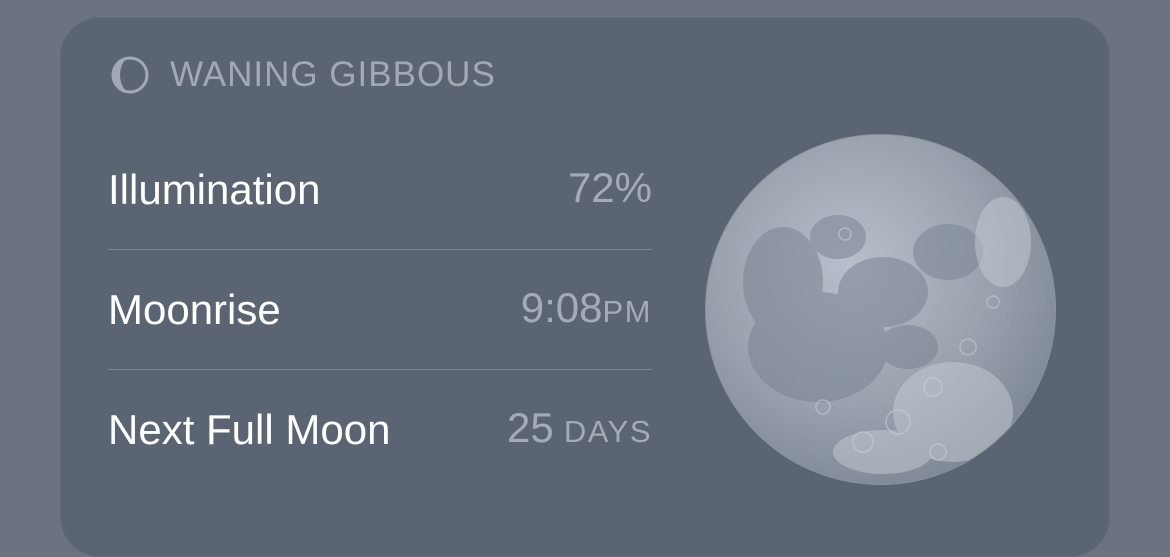 This screenshot has height=557, width=1170. I want to click on waning-gibbous-moon-icon, so click(130, 75).